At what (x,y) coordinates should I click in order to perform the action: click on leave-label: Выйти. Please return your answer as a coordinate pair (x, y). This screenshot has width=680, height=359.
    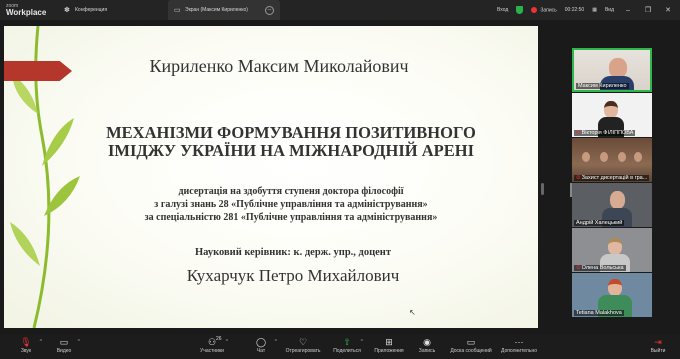
    Looking at the image, I should click on (658, 351).